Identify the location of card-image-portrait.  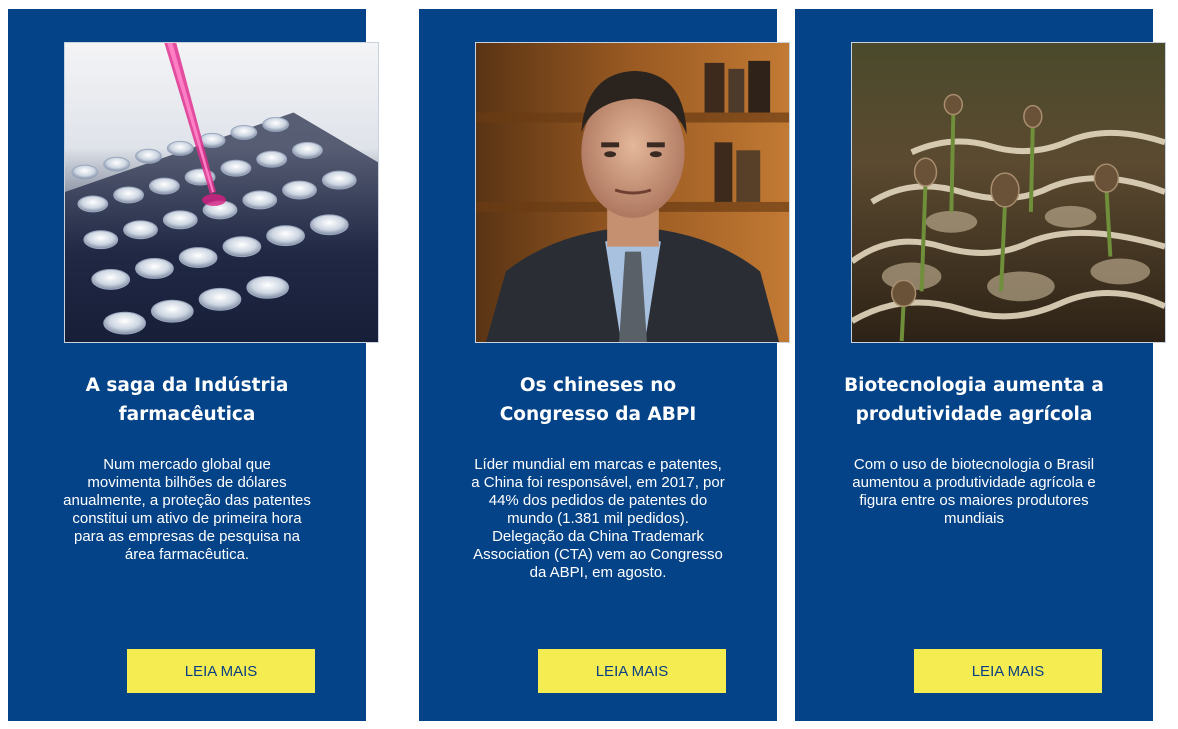
(632, 192).